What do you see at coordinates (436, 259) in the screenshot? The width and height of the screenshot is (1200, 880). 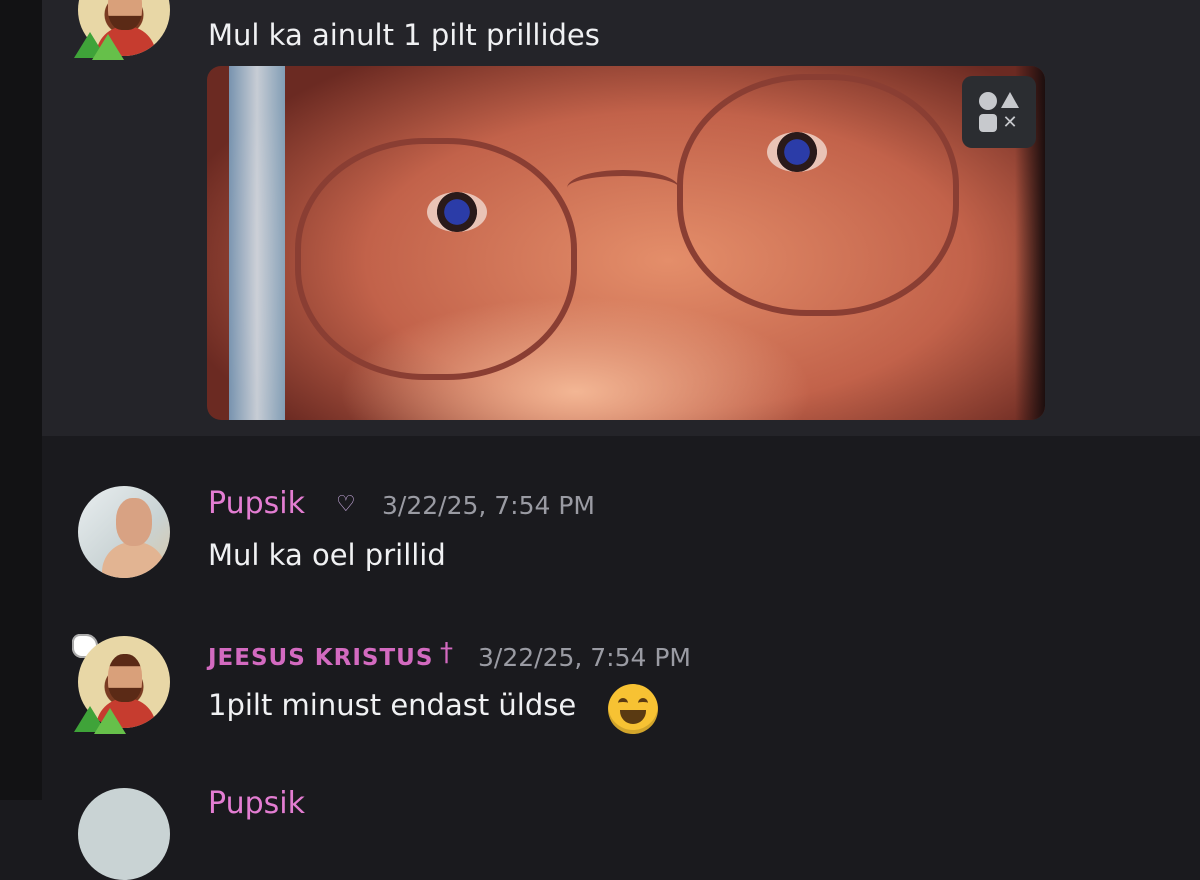 I see `glasses-lens-left` at bounding box center [436, 259].